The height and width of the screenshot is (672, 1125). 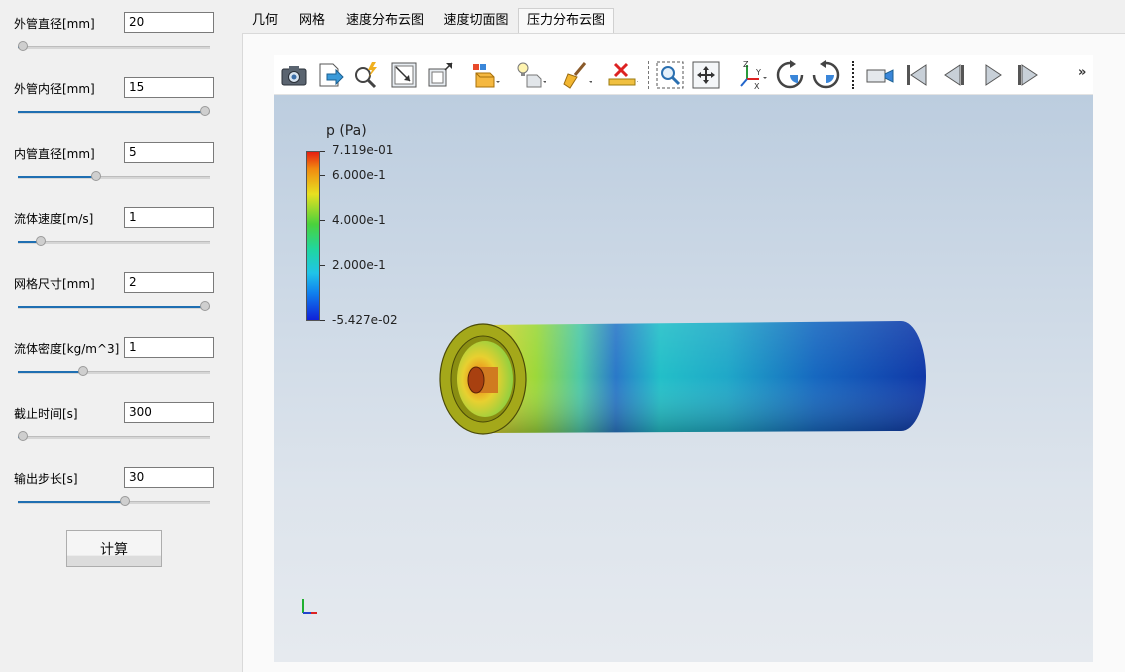 I want to click on prev-frame-icon, so click(x=954, y=75).